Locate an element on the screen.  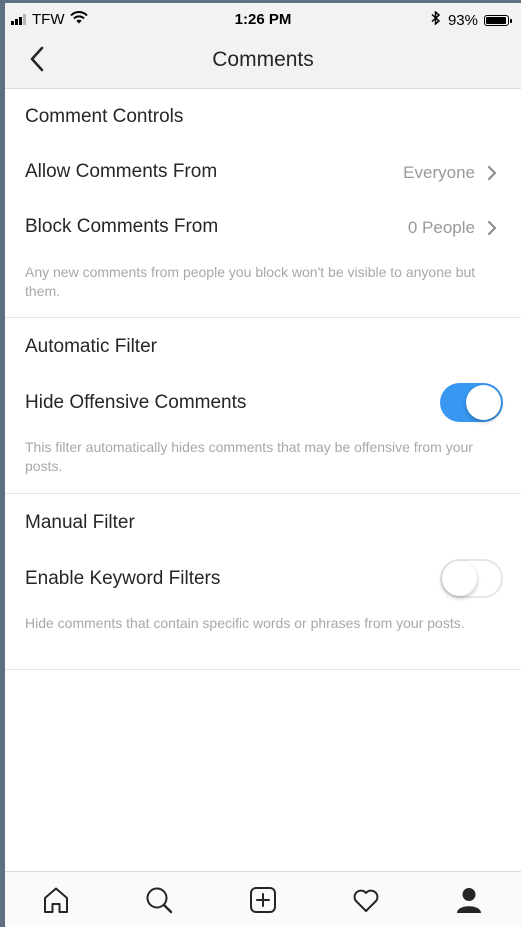
tab-bar is located at coordinates (263, 899).